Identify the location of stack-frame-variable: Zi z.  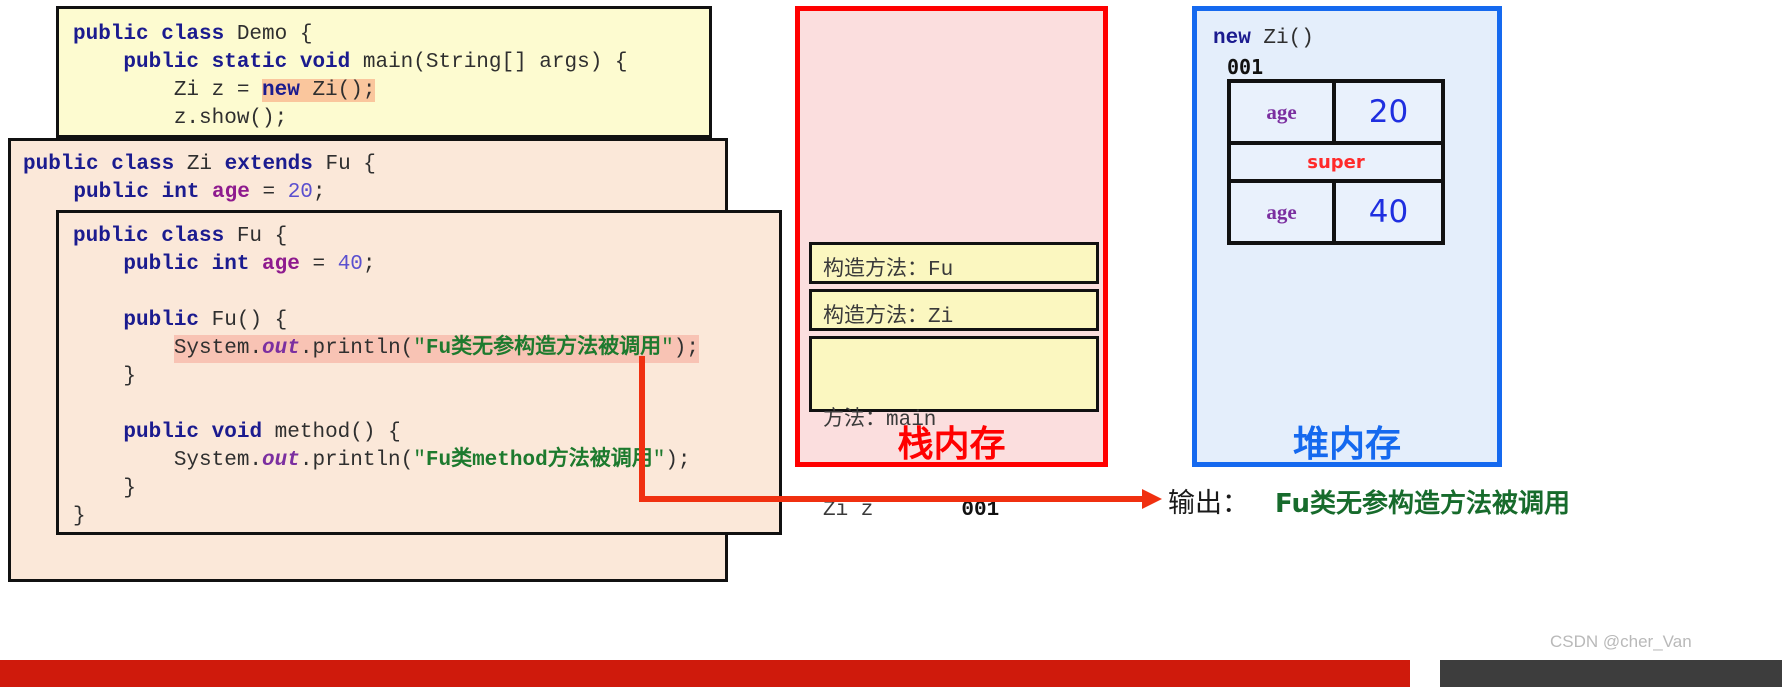
(848, 510).